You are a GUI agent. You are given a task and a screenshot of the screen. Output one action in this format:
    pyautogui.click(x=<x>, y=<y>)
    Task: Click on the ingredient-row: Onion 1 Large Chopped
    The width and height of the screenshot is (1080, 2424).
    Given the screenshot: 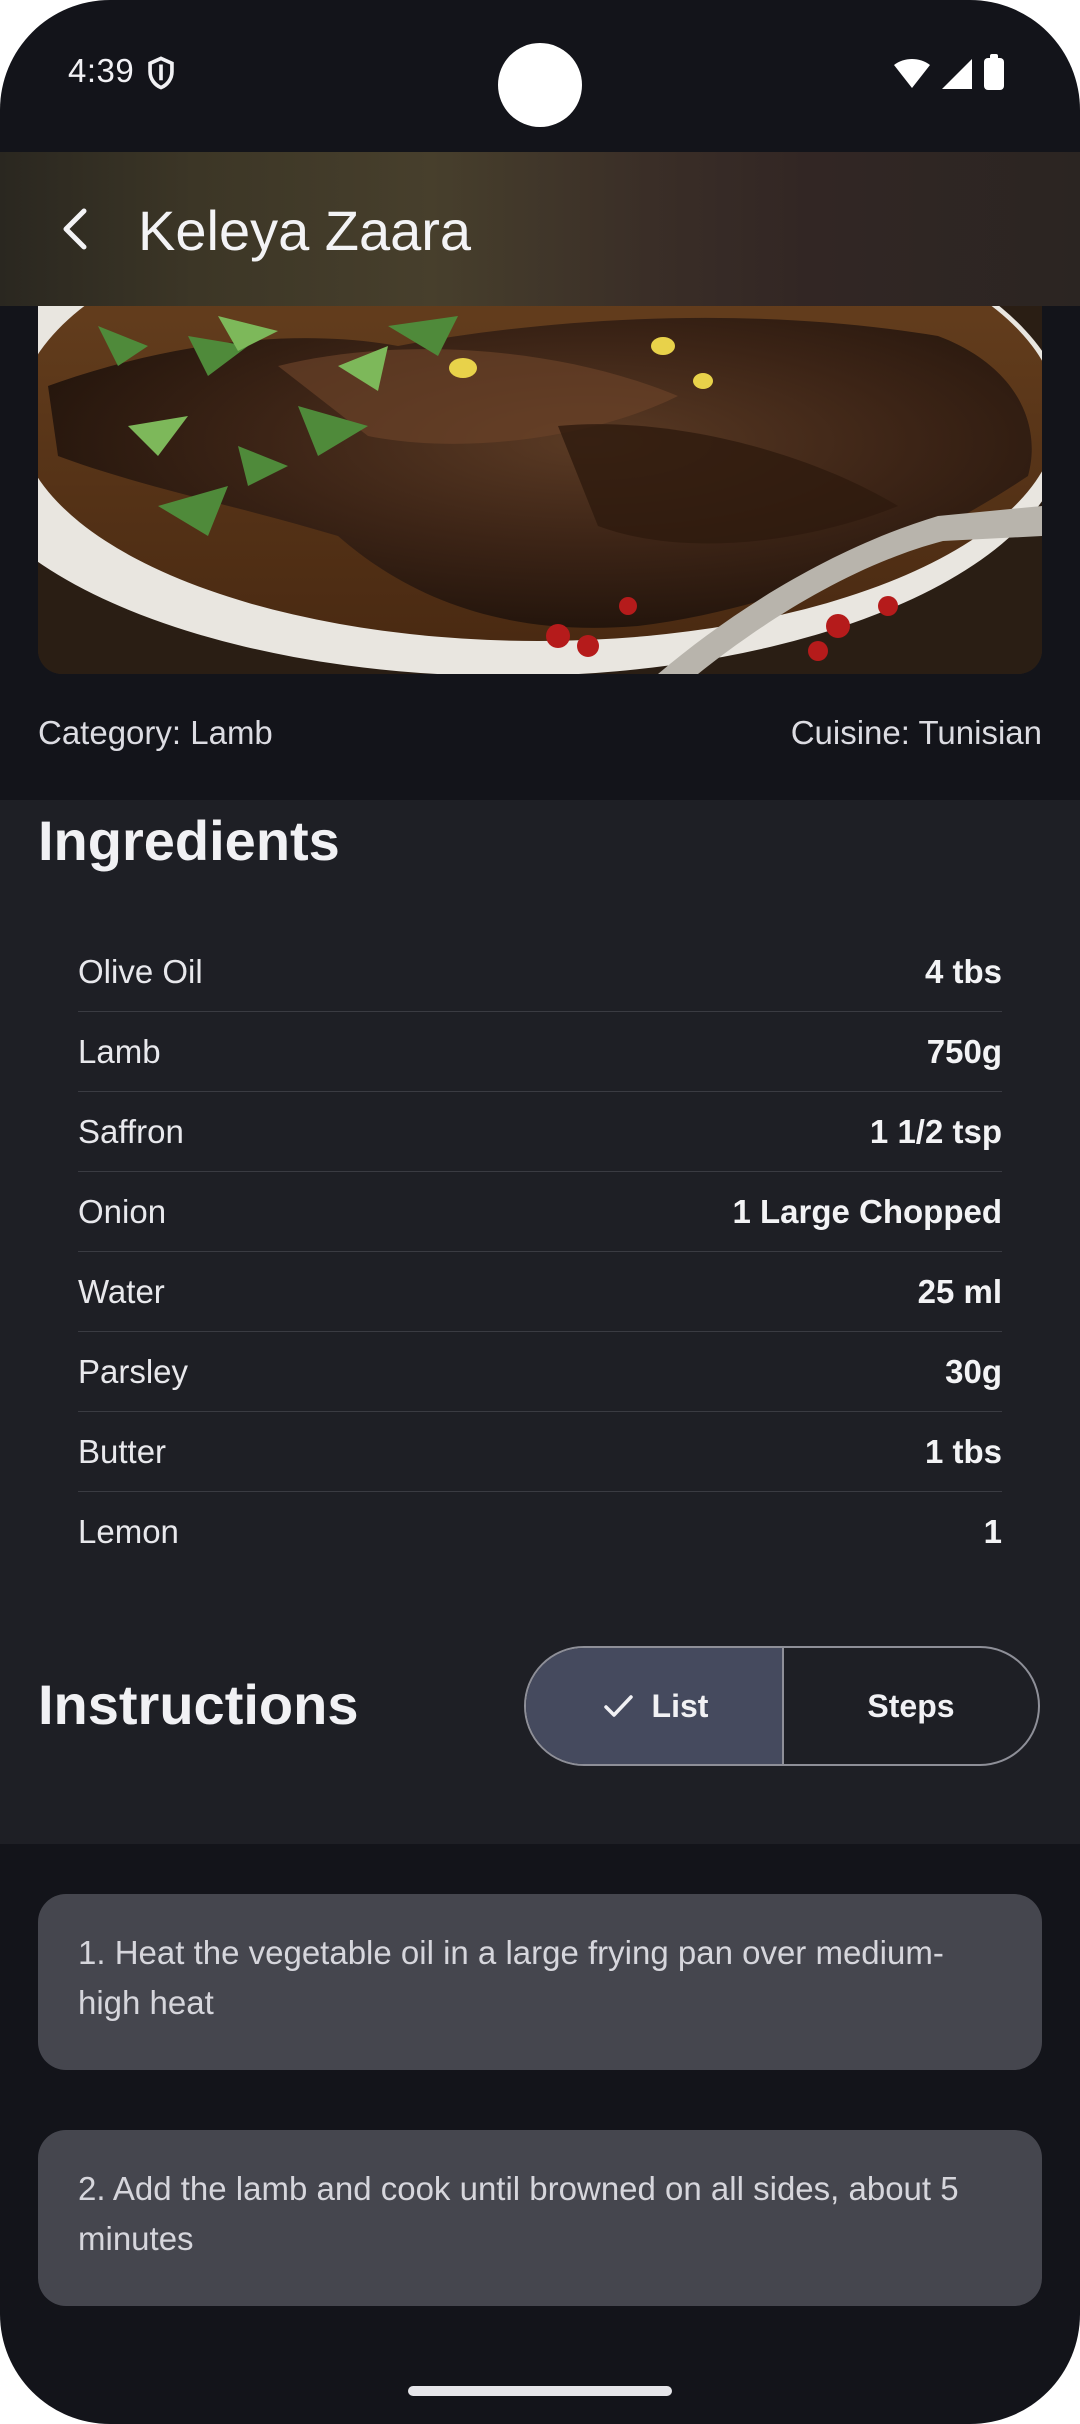 What is the action you would take?
    pyautogui.click(x=540, y=1212)
    